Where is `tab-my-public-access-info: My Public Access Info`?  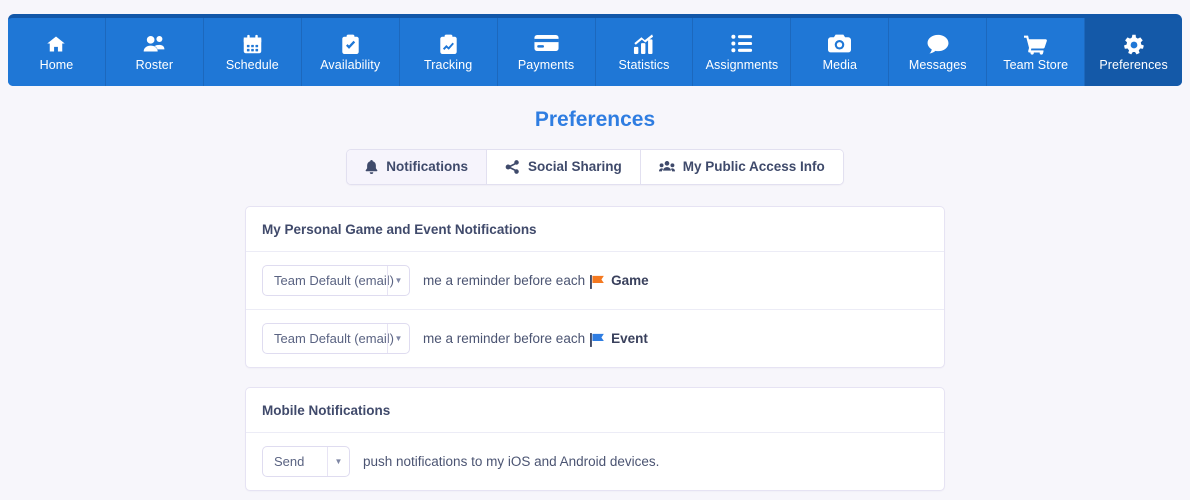
tab-my-public-access-info: My Public Access Info is located at coordinates (741, 167).